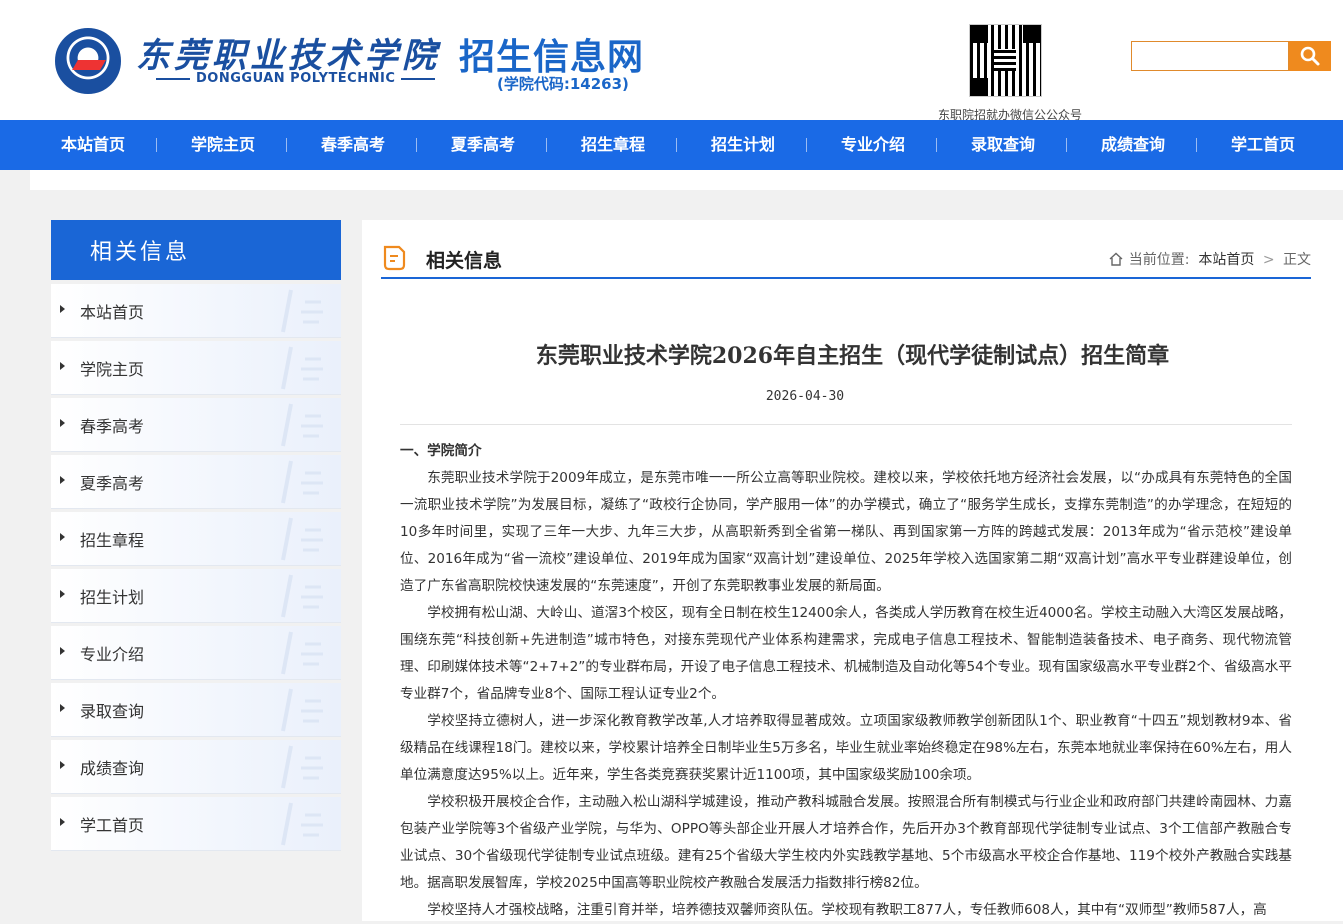 This screenshot has width=1343, height=924. What do you see at coordinates (846, 424) in the screenshot?
I see `article-divider` at bounding box center [846, 424].